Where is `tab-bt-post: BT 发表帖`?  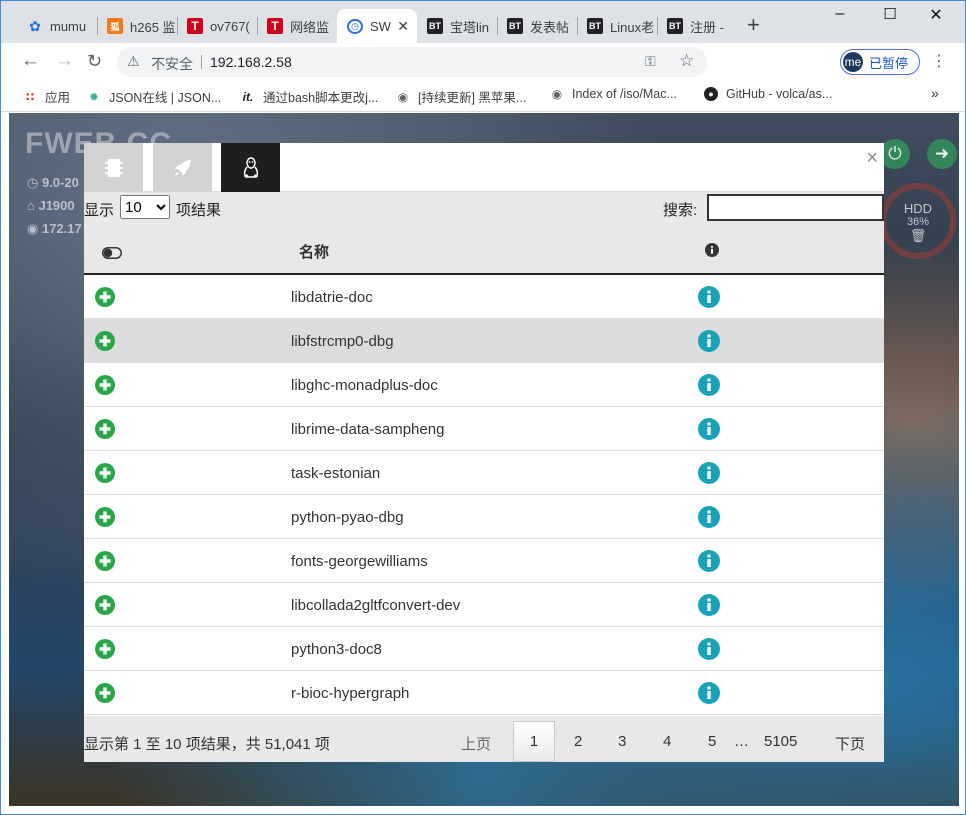
tab-bt-post: BT 发表帖 is located at coordinates (537, 26).